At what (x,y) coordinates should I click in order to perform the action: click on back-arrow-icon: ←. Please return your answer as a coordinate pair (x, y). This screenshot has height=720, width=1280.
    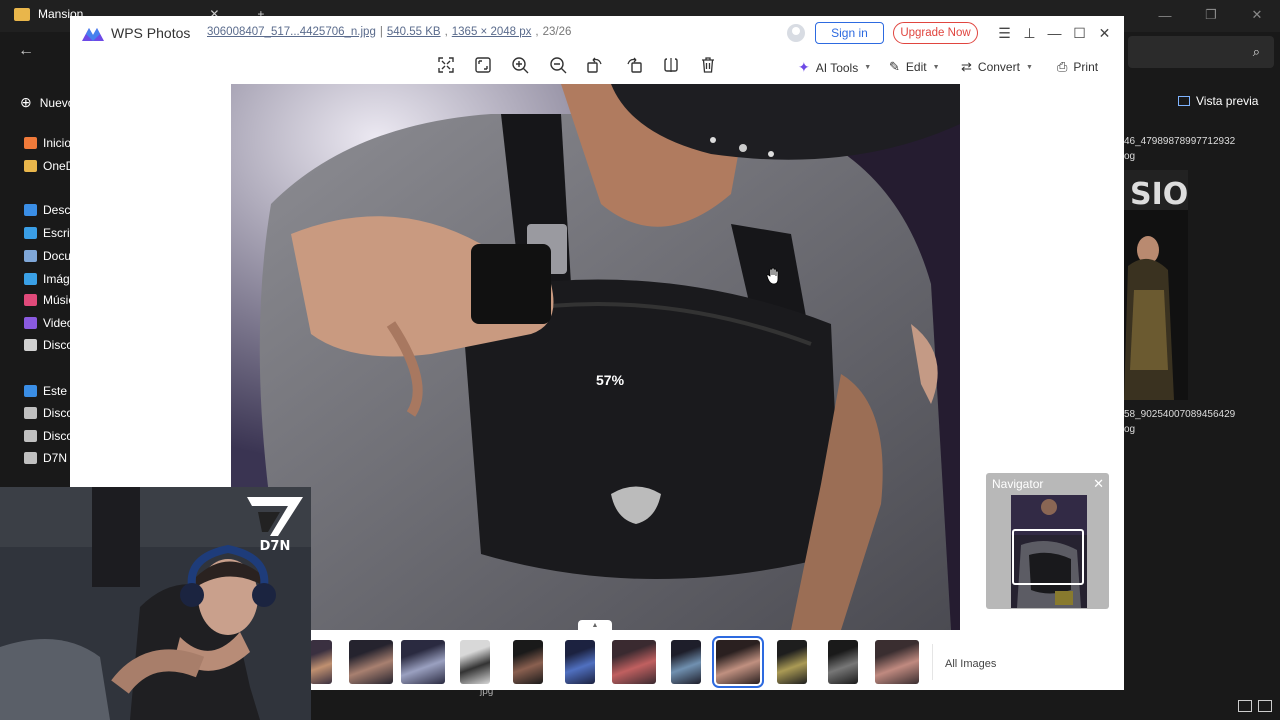
    Looking at the image, I should click on (26, 51).